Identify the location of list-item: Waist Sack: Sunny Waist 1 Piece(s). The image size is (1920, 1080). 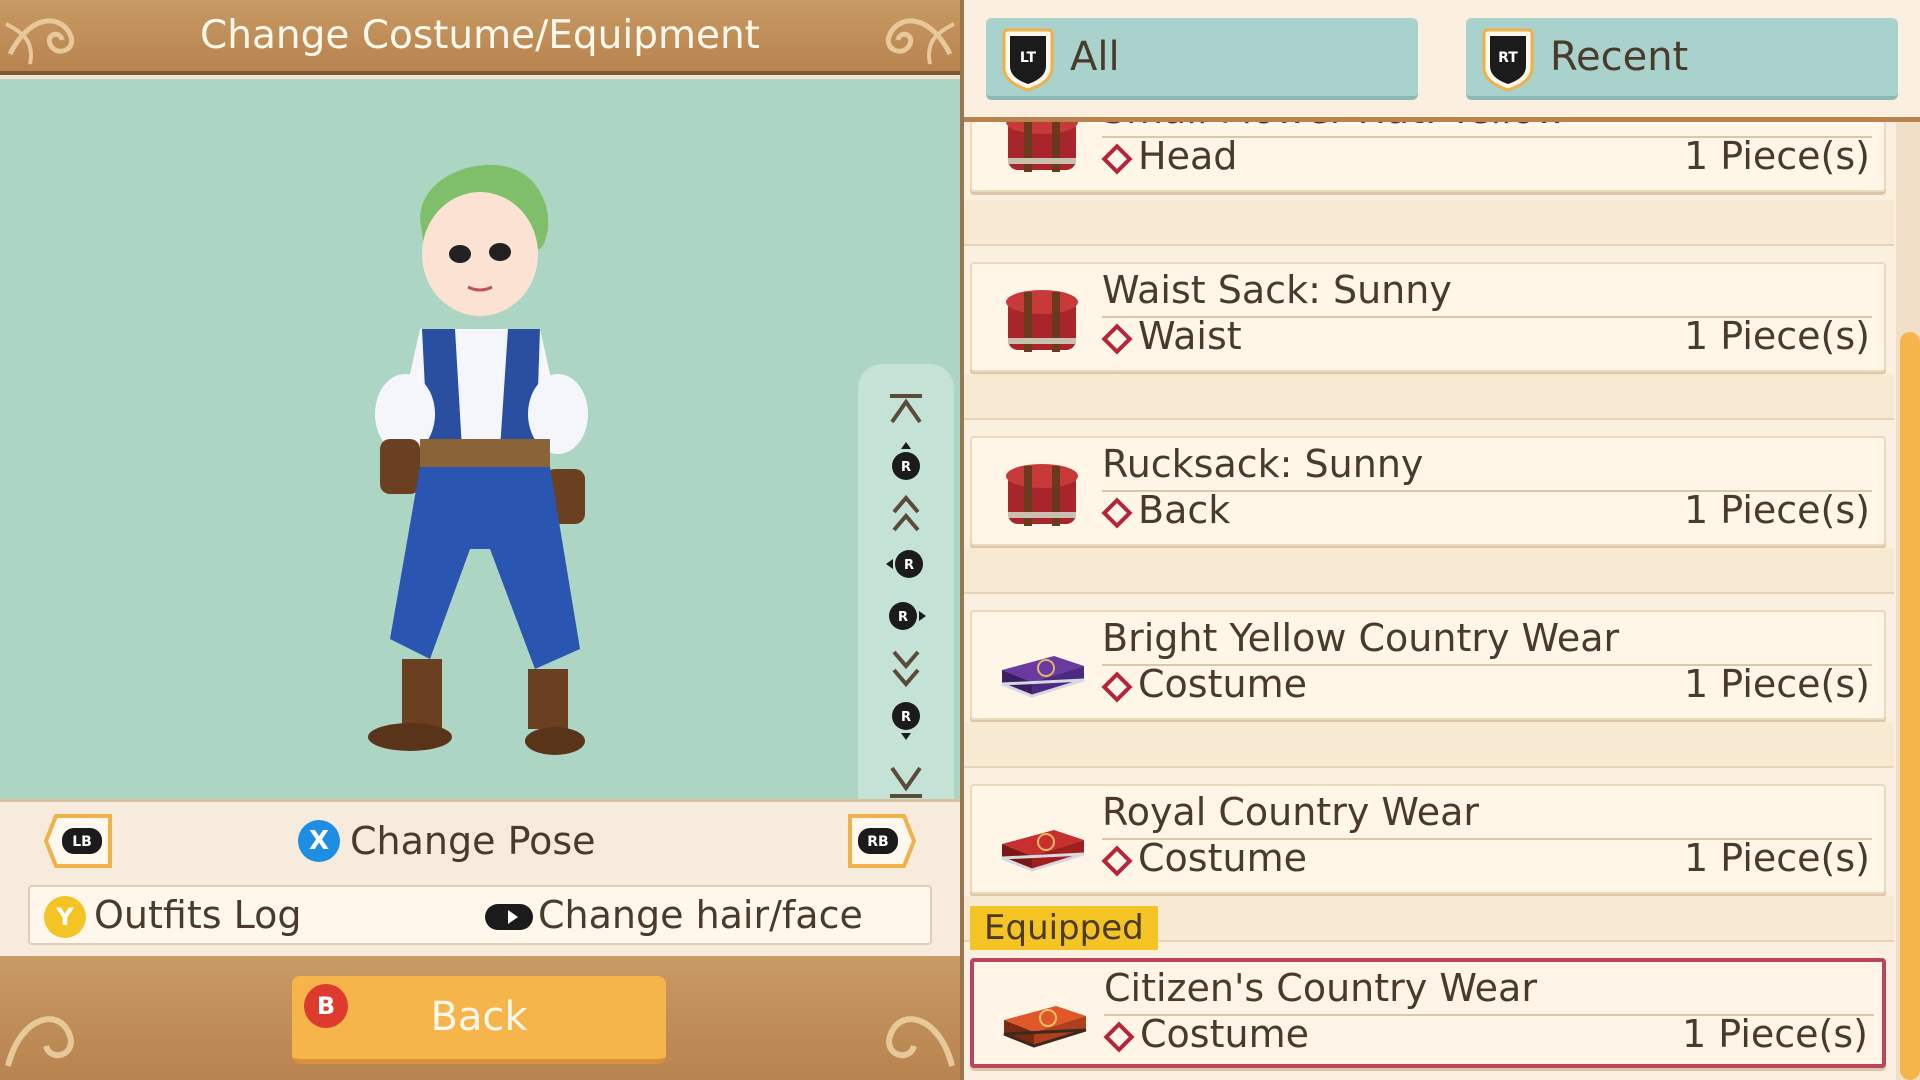
(1429, 287).